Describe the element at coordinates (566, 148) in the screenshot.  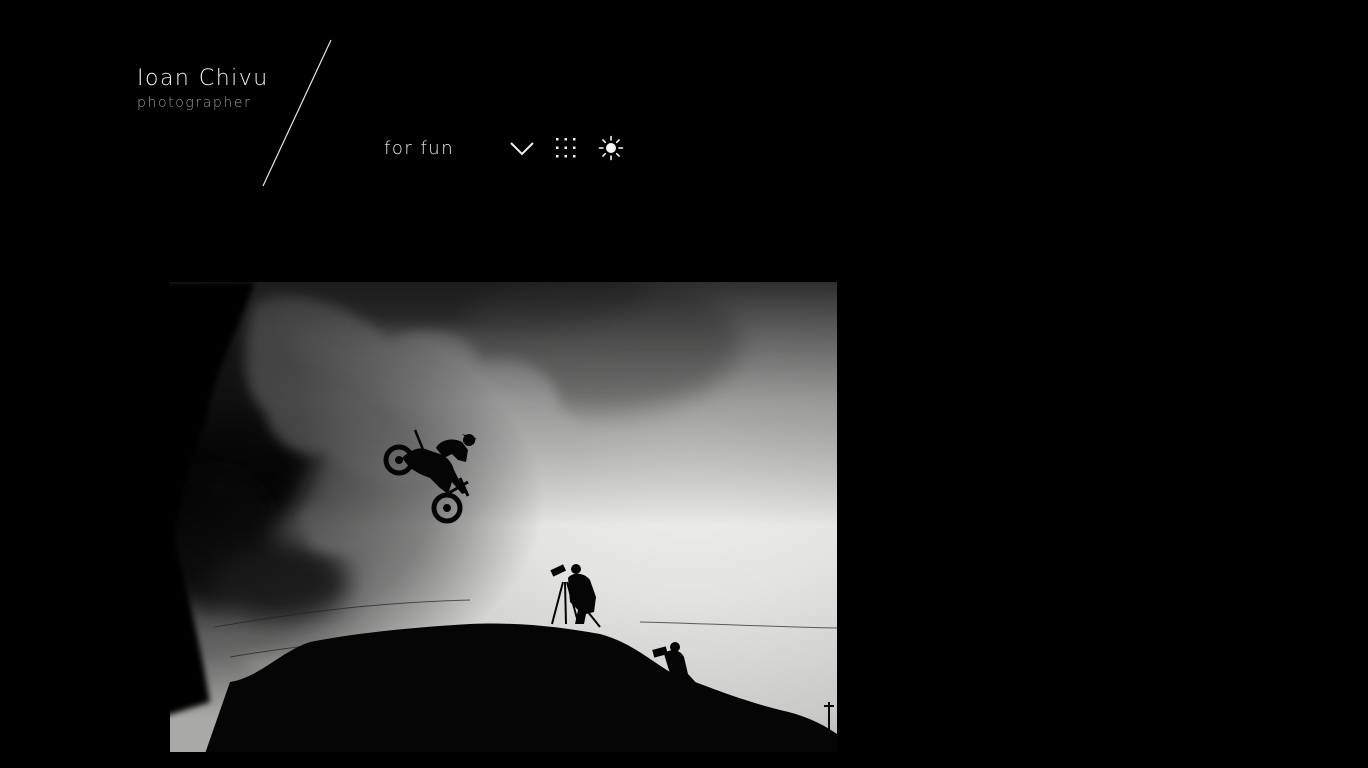
I see `grid-dots-icon` at that location.